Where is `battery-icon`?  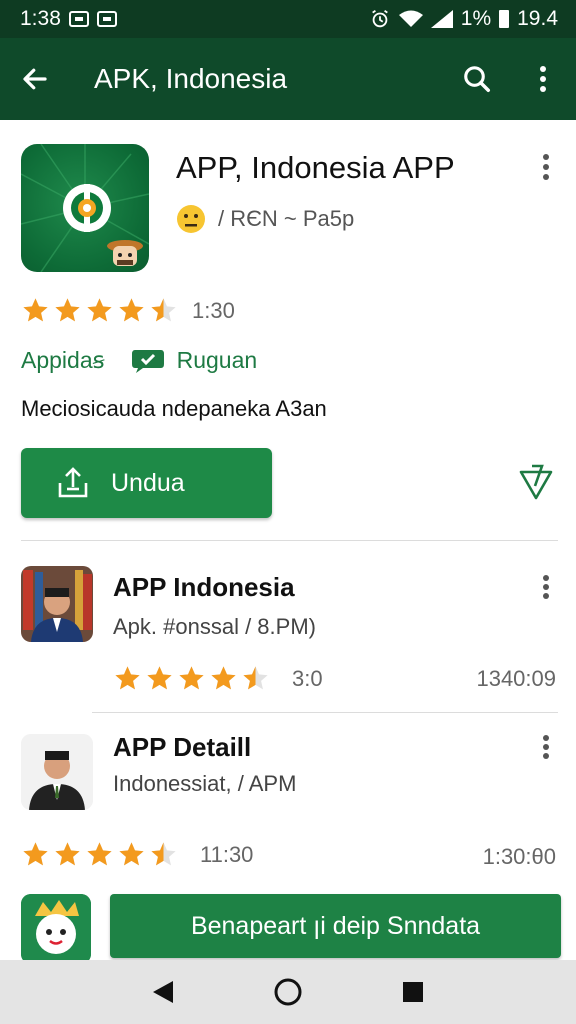
battery-icon is located at coordinates (504, 19).